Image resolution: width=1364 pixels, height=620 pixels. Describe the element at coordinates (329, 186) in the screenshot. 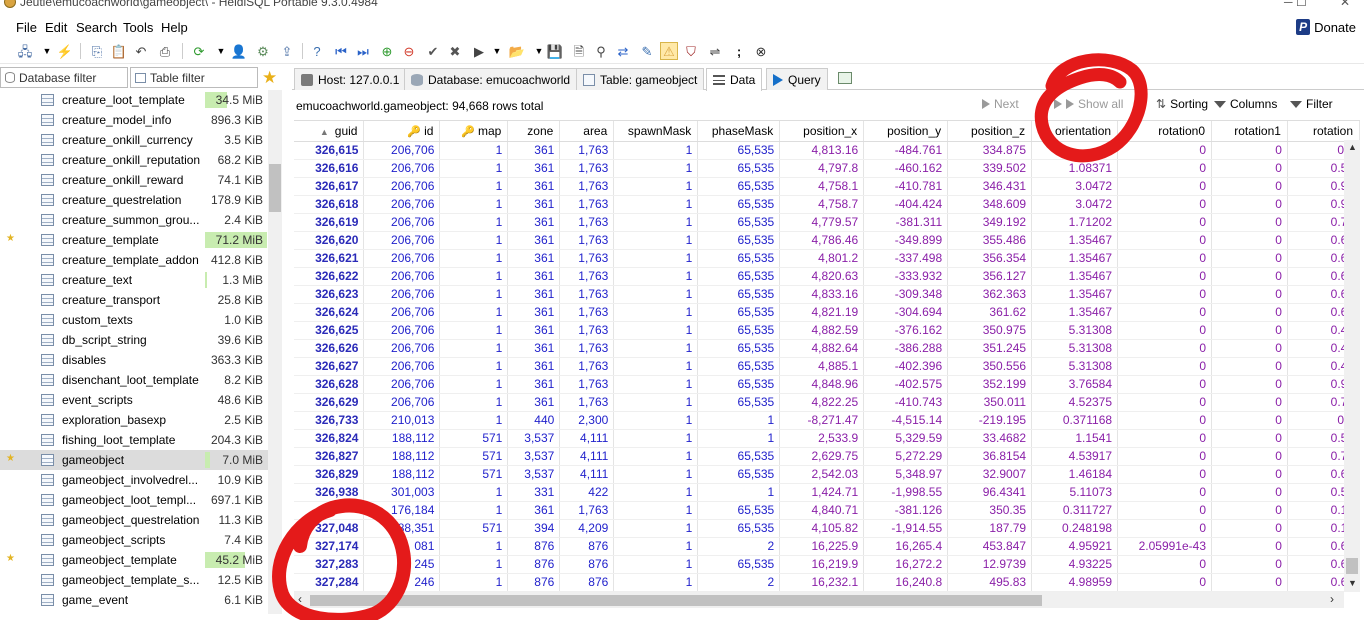

I see `cell-guid: 326,617` at that location.